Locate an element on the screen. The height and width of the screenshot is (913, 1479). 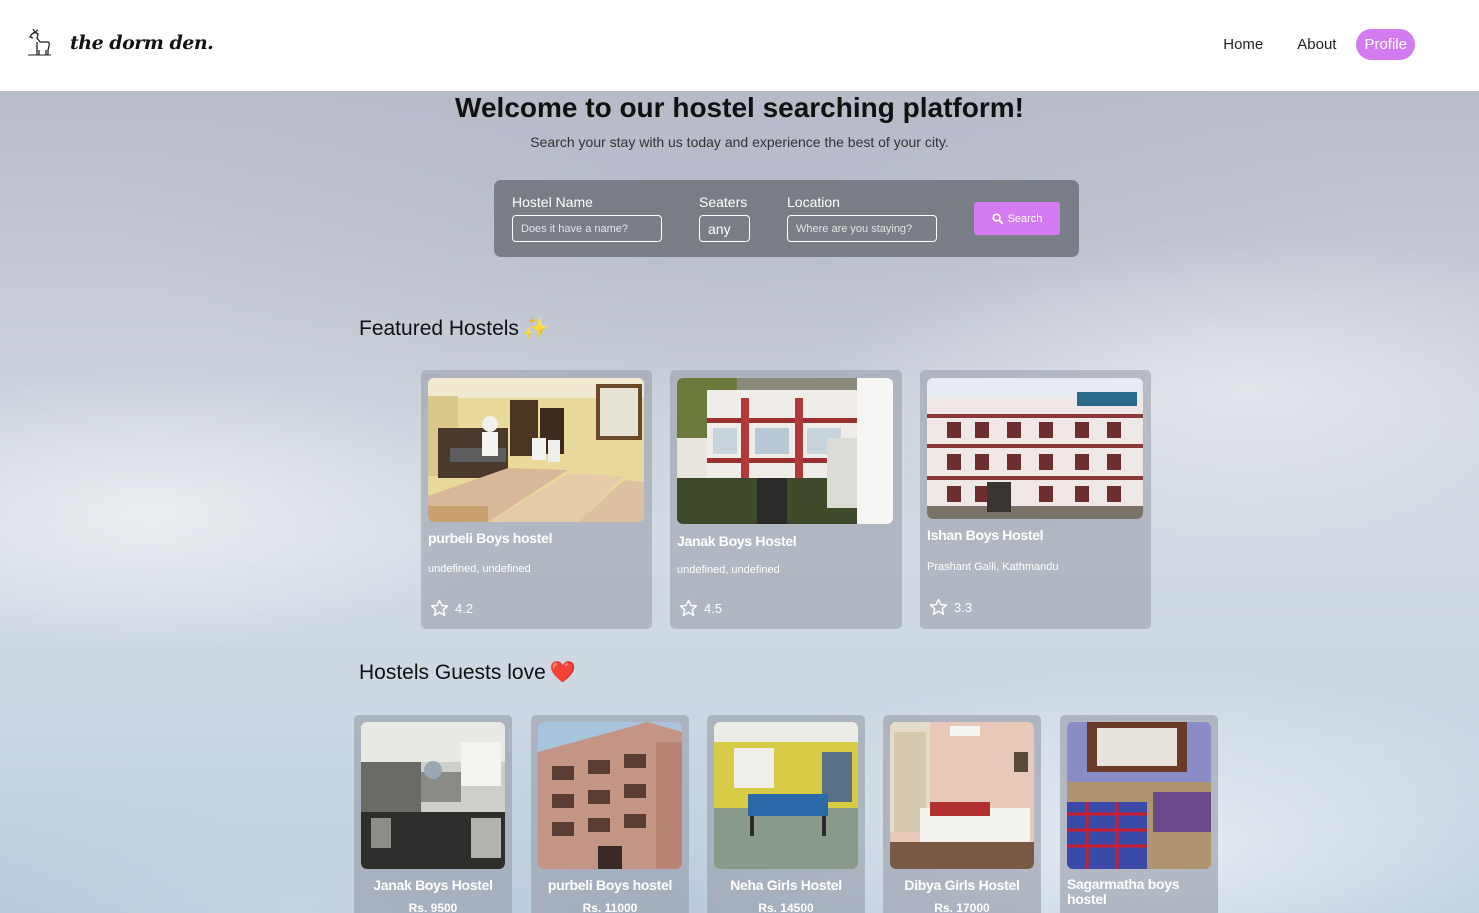
brand-logo: the dorm den. is located at coordinates (120, 43).